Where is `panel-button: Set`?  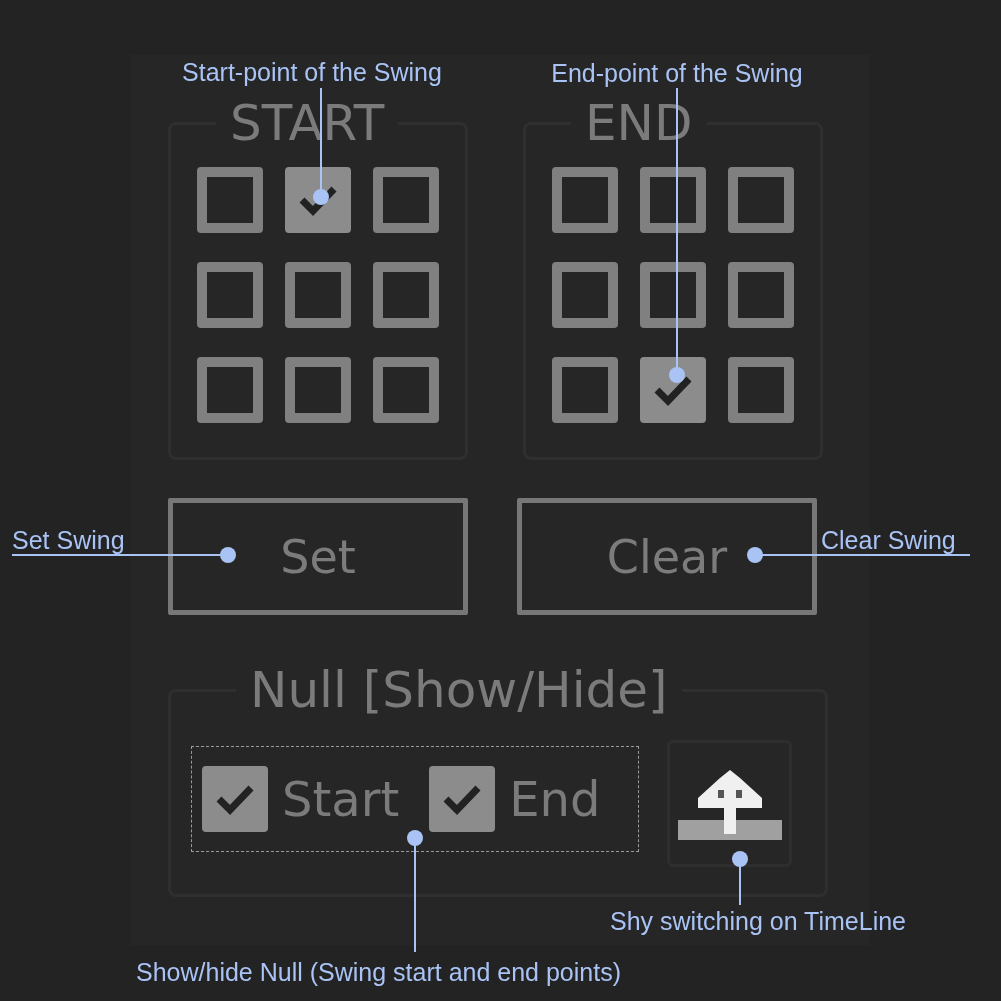
panel-button: Set is located at coordinates (318, 556).